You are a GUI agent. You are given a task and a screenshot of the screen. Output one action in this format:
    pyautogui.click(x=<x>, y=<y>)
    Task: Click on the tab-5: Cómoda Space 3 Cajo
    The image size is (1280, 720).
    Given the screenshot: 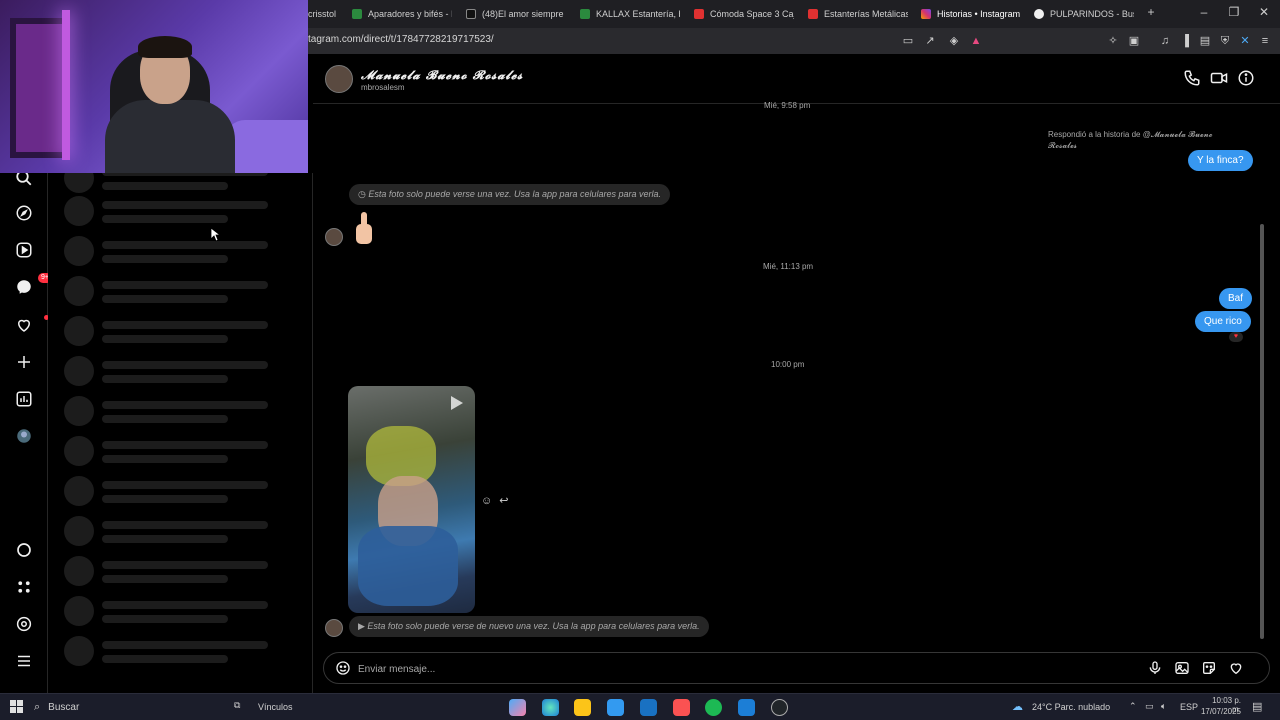 What is the action you would take?
    pyautogui.click(x=744, y=14)
    